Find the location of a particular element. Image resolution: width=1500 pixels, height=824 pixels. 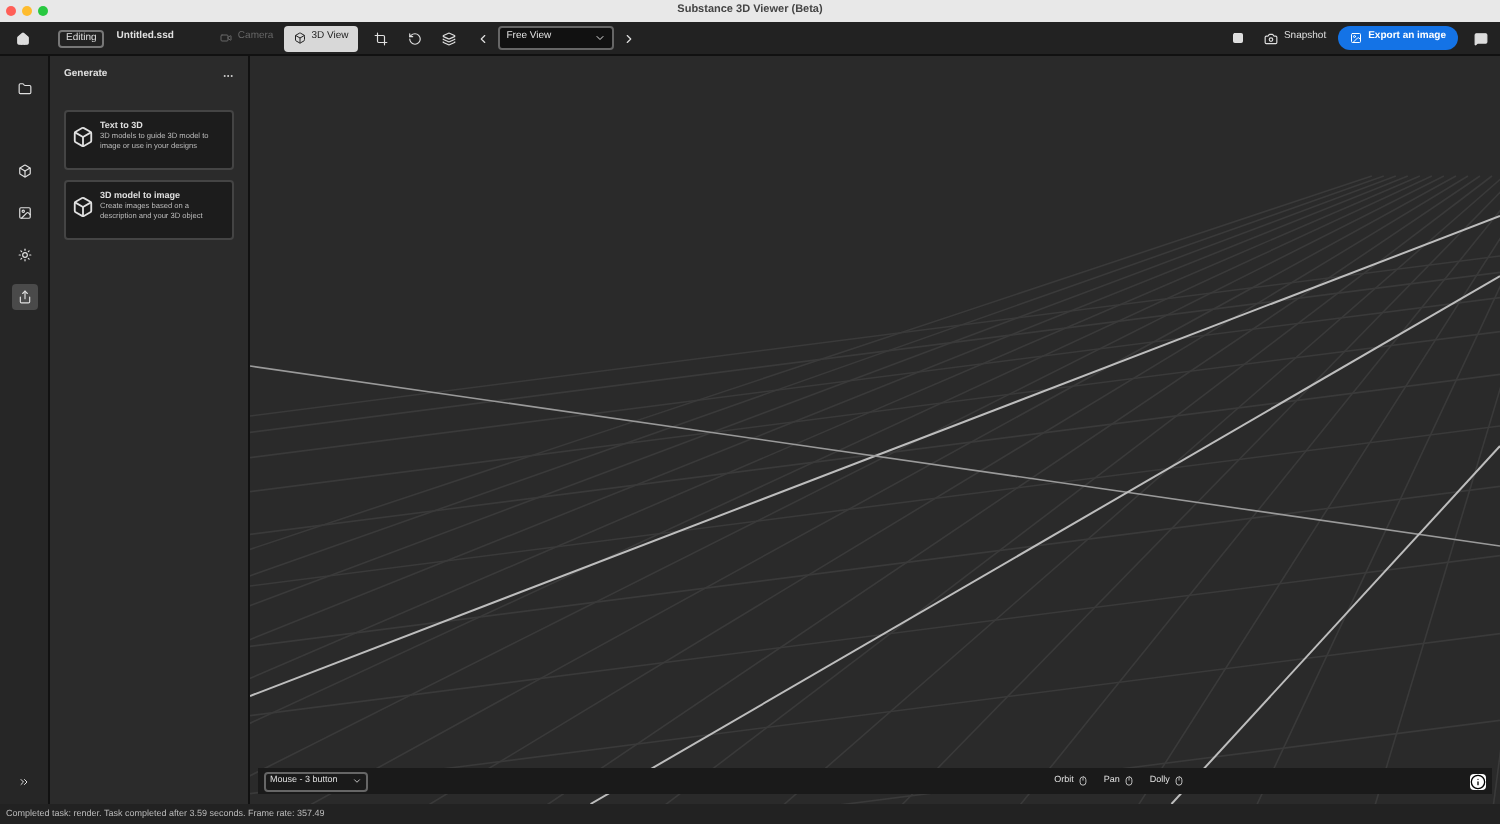

export-tab is located at coordinates (24, 297).